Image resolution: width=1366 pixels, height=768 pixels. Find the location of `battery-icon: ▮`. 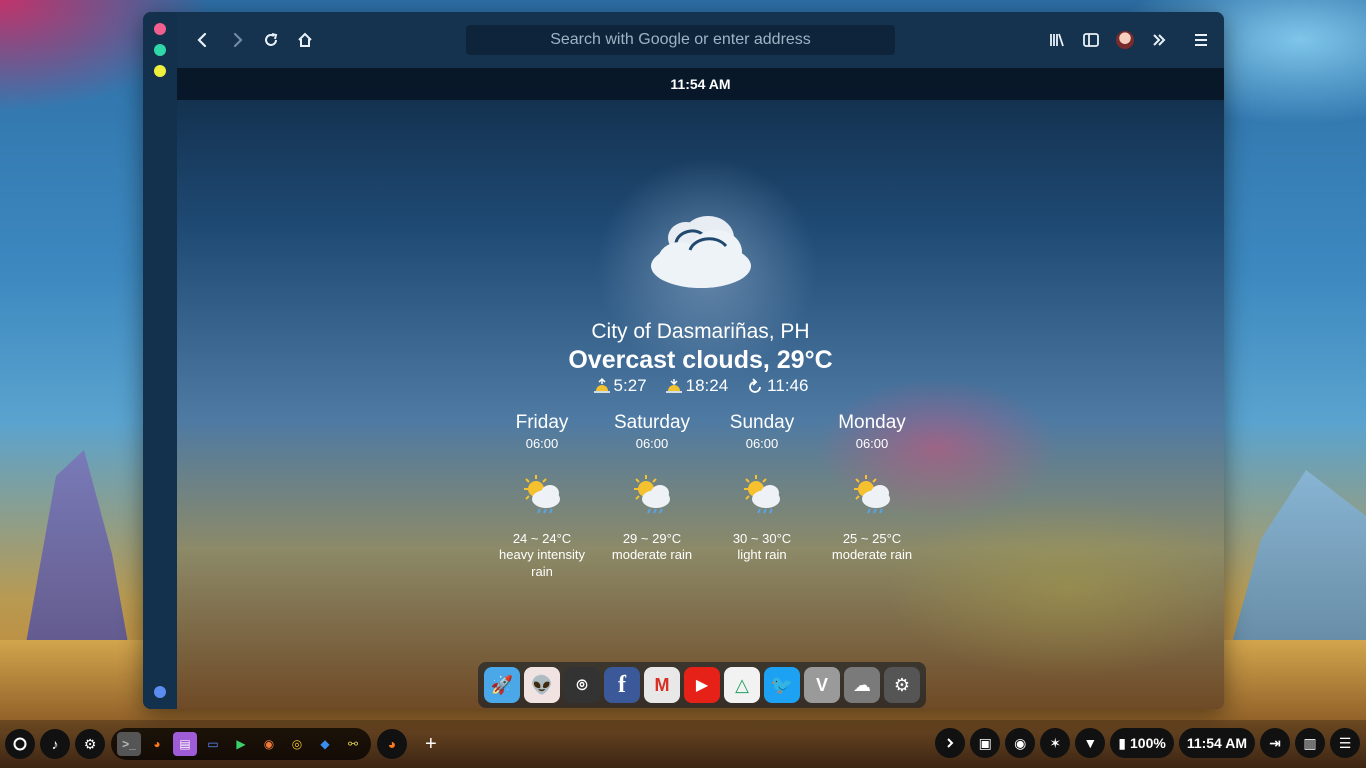

battery-icon: ▮ is located at coordinates (1122, 742).